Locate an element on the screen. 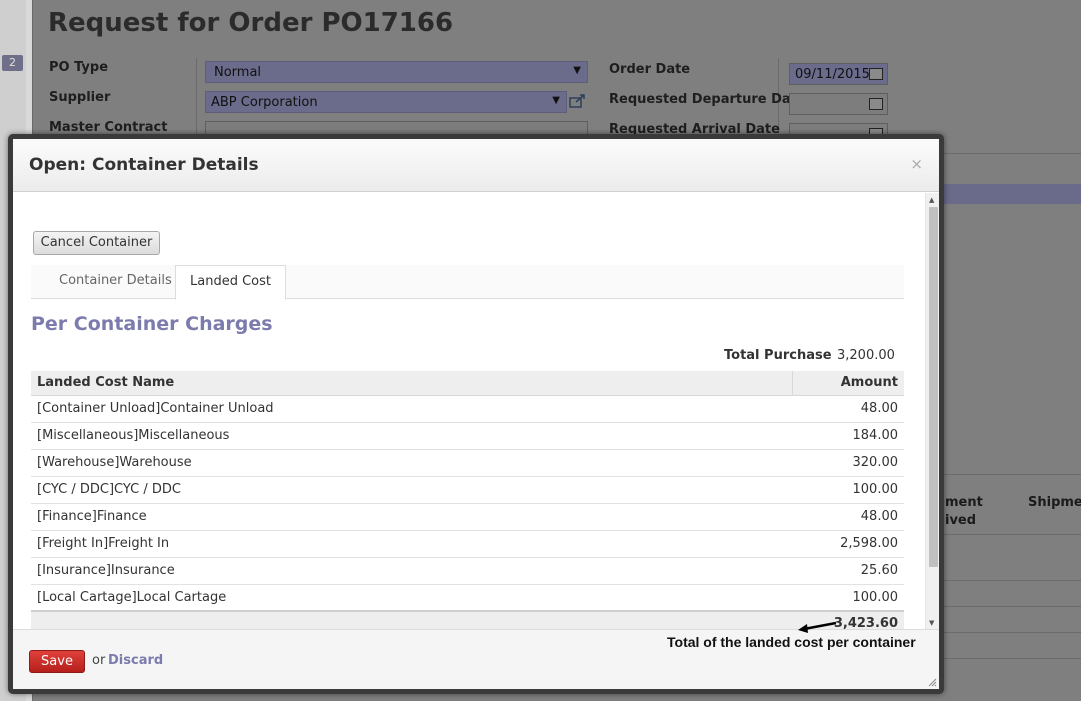  scroll-thumb is located at coordinates (933, 387).